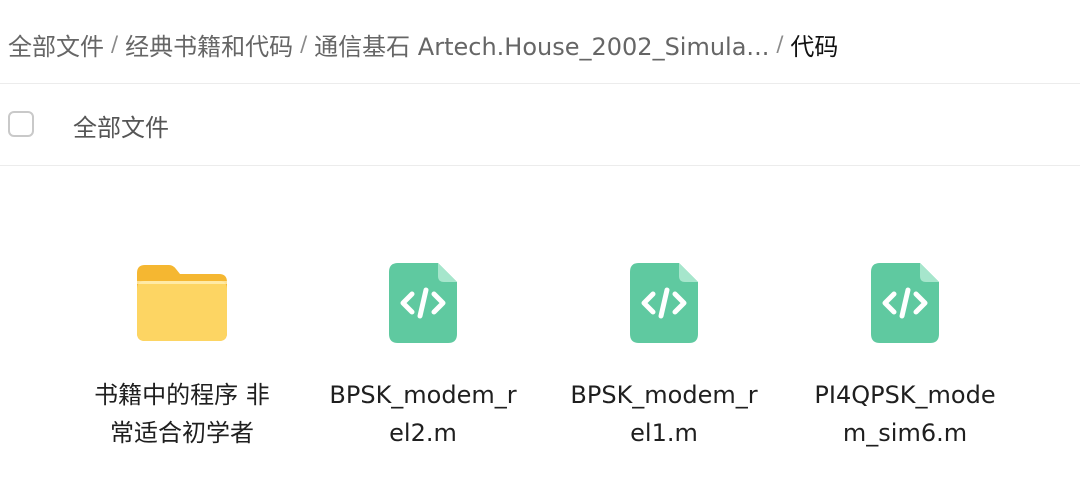 The height and width of the screenshot is (485, 1080). What do you see at coordinates (182, 414) in the screenshot?
I see `file-name: 书籍中的程序 非常适合初学者` at bounding box center [182, 414].